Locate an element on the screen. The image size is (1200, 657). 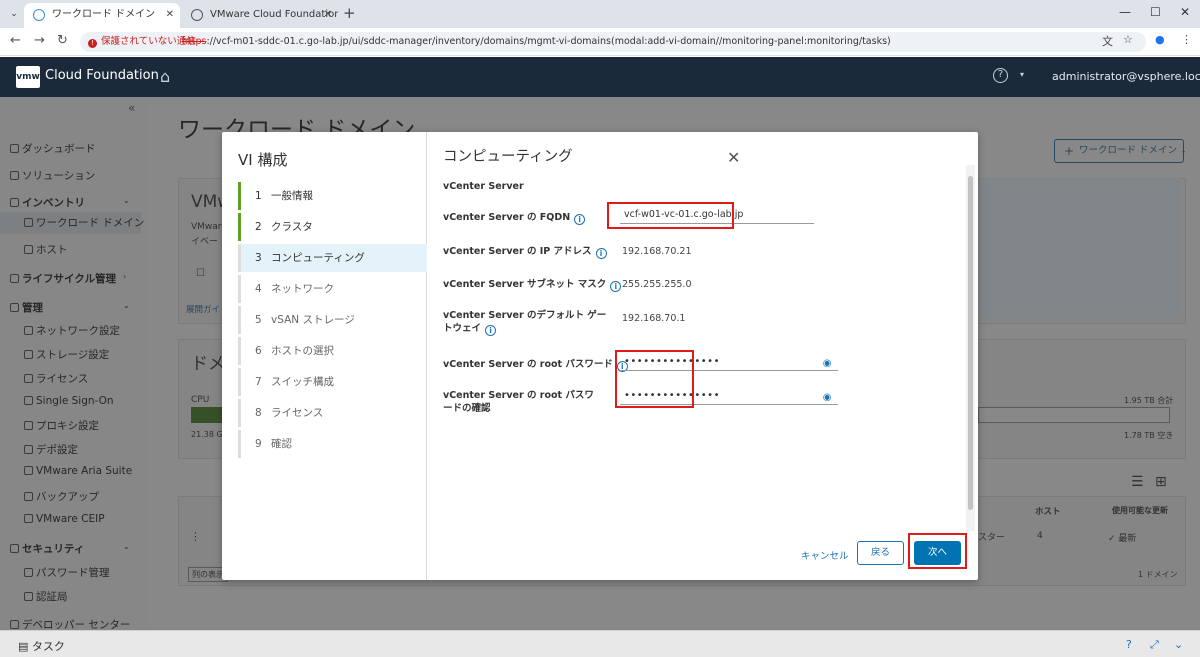
chevron-down-icon: ▾ is located at coordinates (1022, 74).